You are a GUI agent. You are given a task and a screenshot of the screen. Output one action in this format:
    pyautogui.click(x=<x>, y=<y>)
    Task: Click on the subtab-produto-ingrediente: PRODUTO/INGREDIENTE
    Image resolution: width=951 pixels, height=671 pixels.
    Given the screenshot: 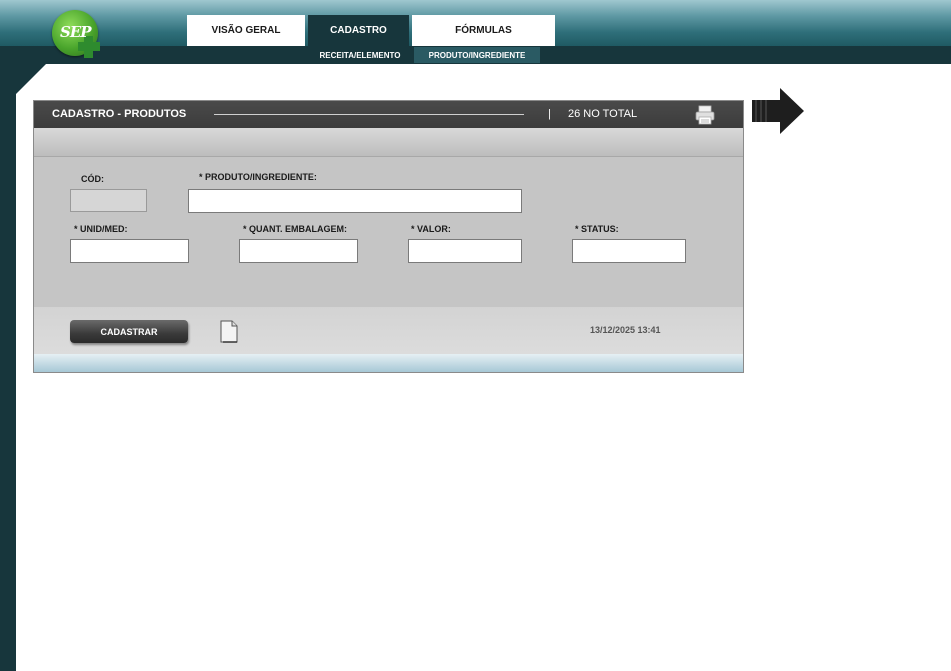 What is the action you would take?
    pyautogui.click(x=477, y=55)
    